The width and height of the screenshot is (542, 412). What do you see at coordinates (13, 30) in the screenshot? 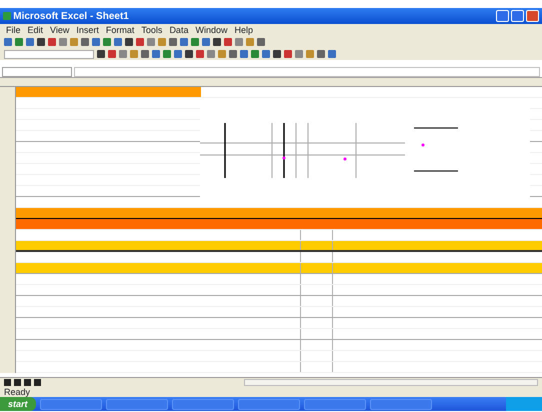
I see `menu-item: File` at bounding box center [13, 30].